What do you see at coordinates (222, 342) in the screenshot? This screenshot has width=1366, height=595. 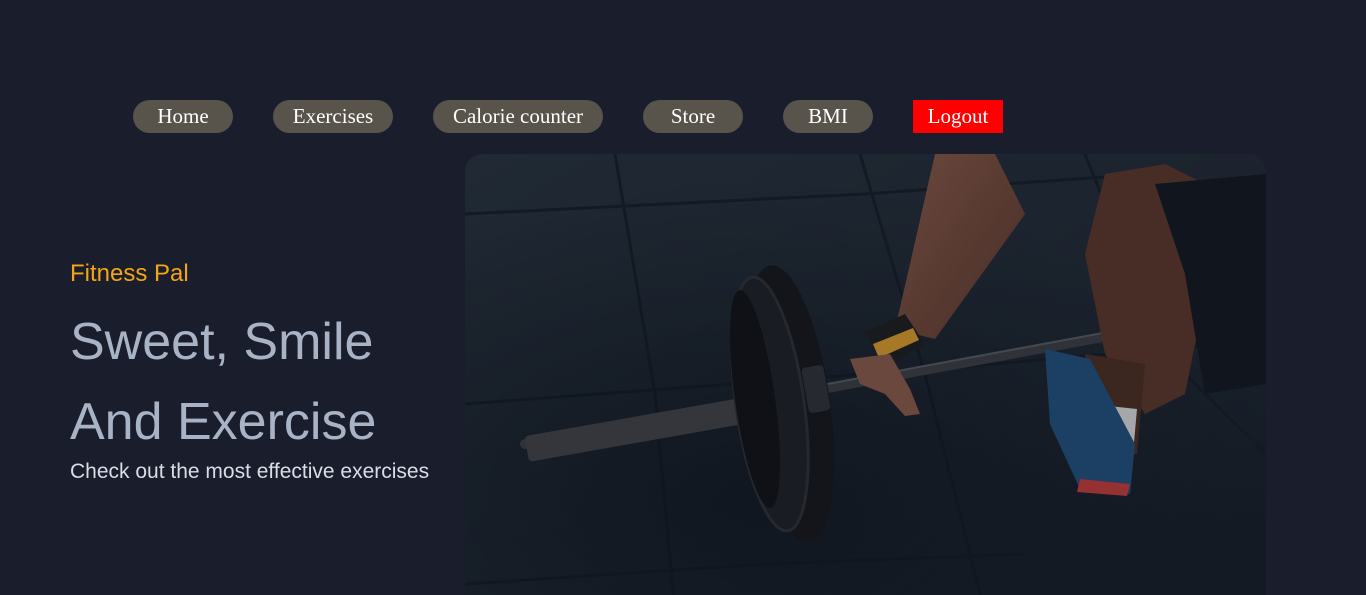 I see `hero-headline-line1: Sweet, Smile` at bounding box center [222, 342].